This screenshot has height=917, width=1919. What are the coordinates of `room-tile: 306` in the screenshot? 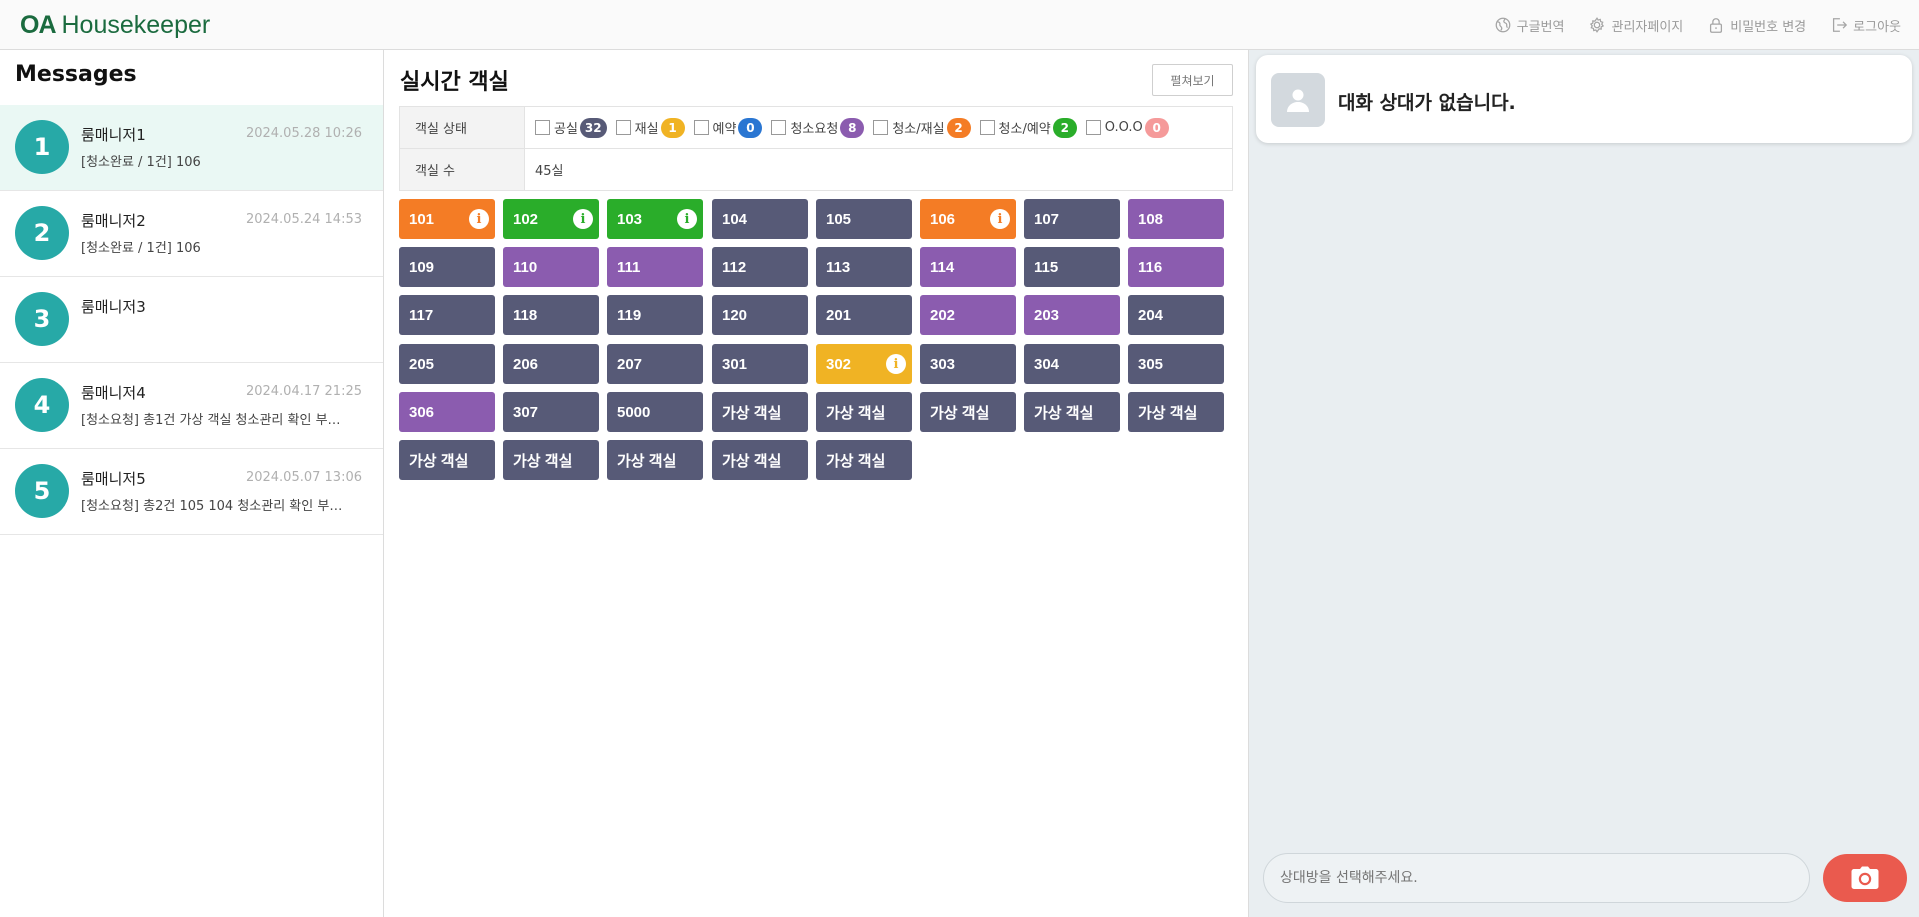 It's located at (447, 412).